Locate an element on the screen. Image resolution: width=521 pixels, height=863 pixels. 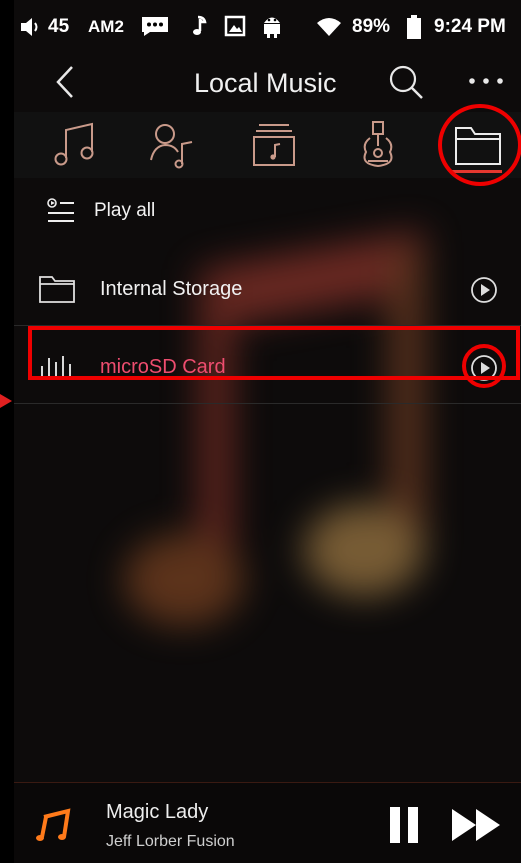
now-playing-title: Magic Lady is located at coordinates (157, 812).